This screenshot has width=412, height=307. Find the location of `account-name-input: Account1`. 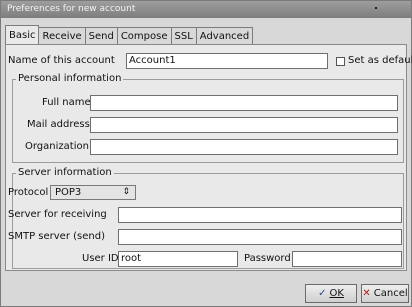

account-name-input: Account1 is located at coordinates (227, 61).